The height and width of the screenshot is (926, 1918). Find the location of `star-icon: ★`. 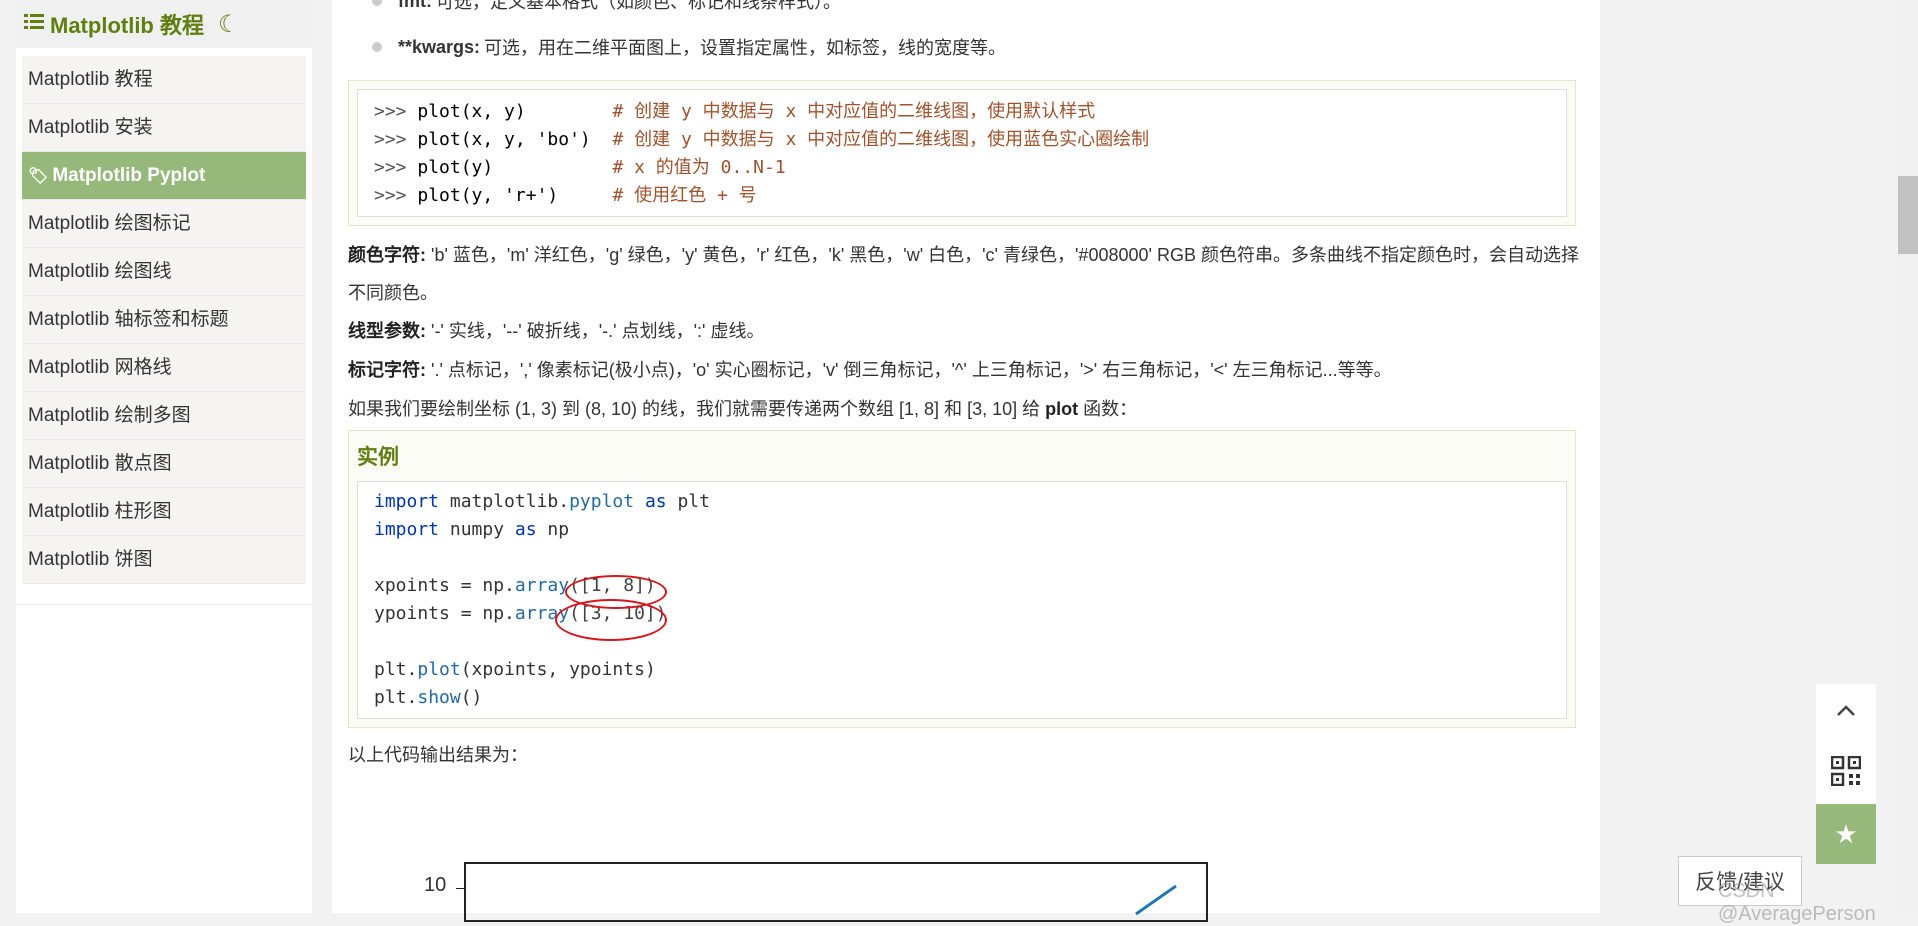

star-icon: ★ is located at coordinates (1846, 833).